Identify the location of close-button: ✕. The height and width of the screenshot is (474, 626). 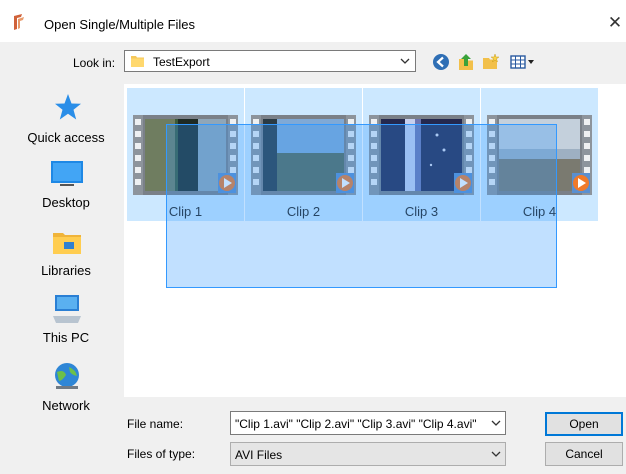
(615, 23).